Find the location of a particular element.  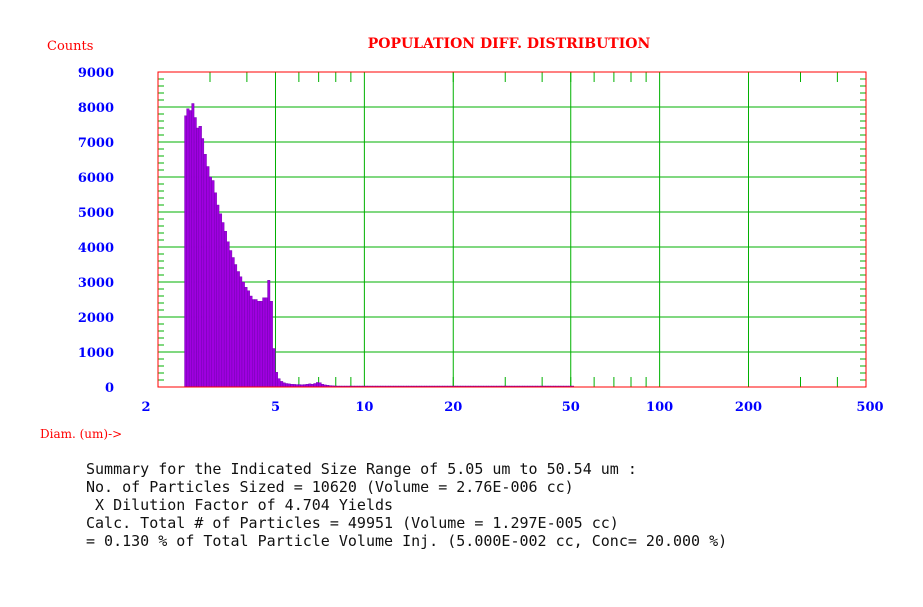

y-tick-labels: 9000 8000 7000 6000 5000 4000 3000 2000 1000 0 is located at coordinates (96, 231).